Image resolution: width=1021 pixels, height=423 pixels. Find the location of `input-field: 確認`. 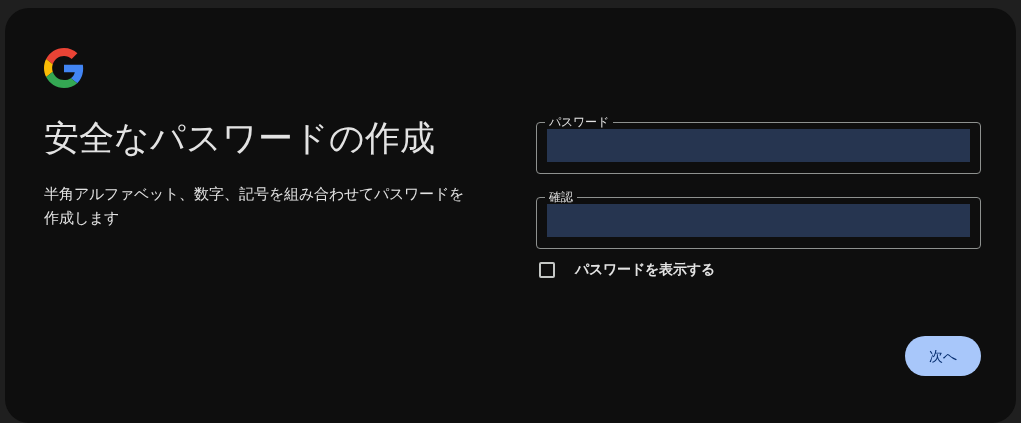

input-field: 確認 is located at coordinates (758, 220).